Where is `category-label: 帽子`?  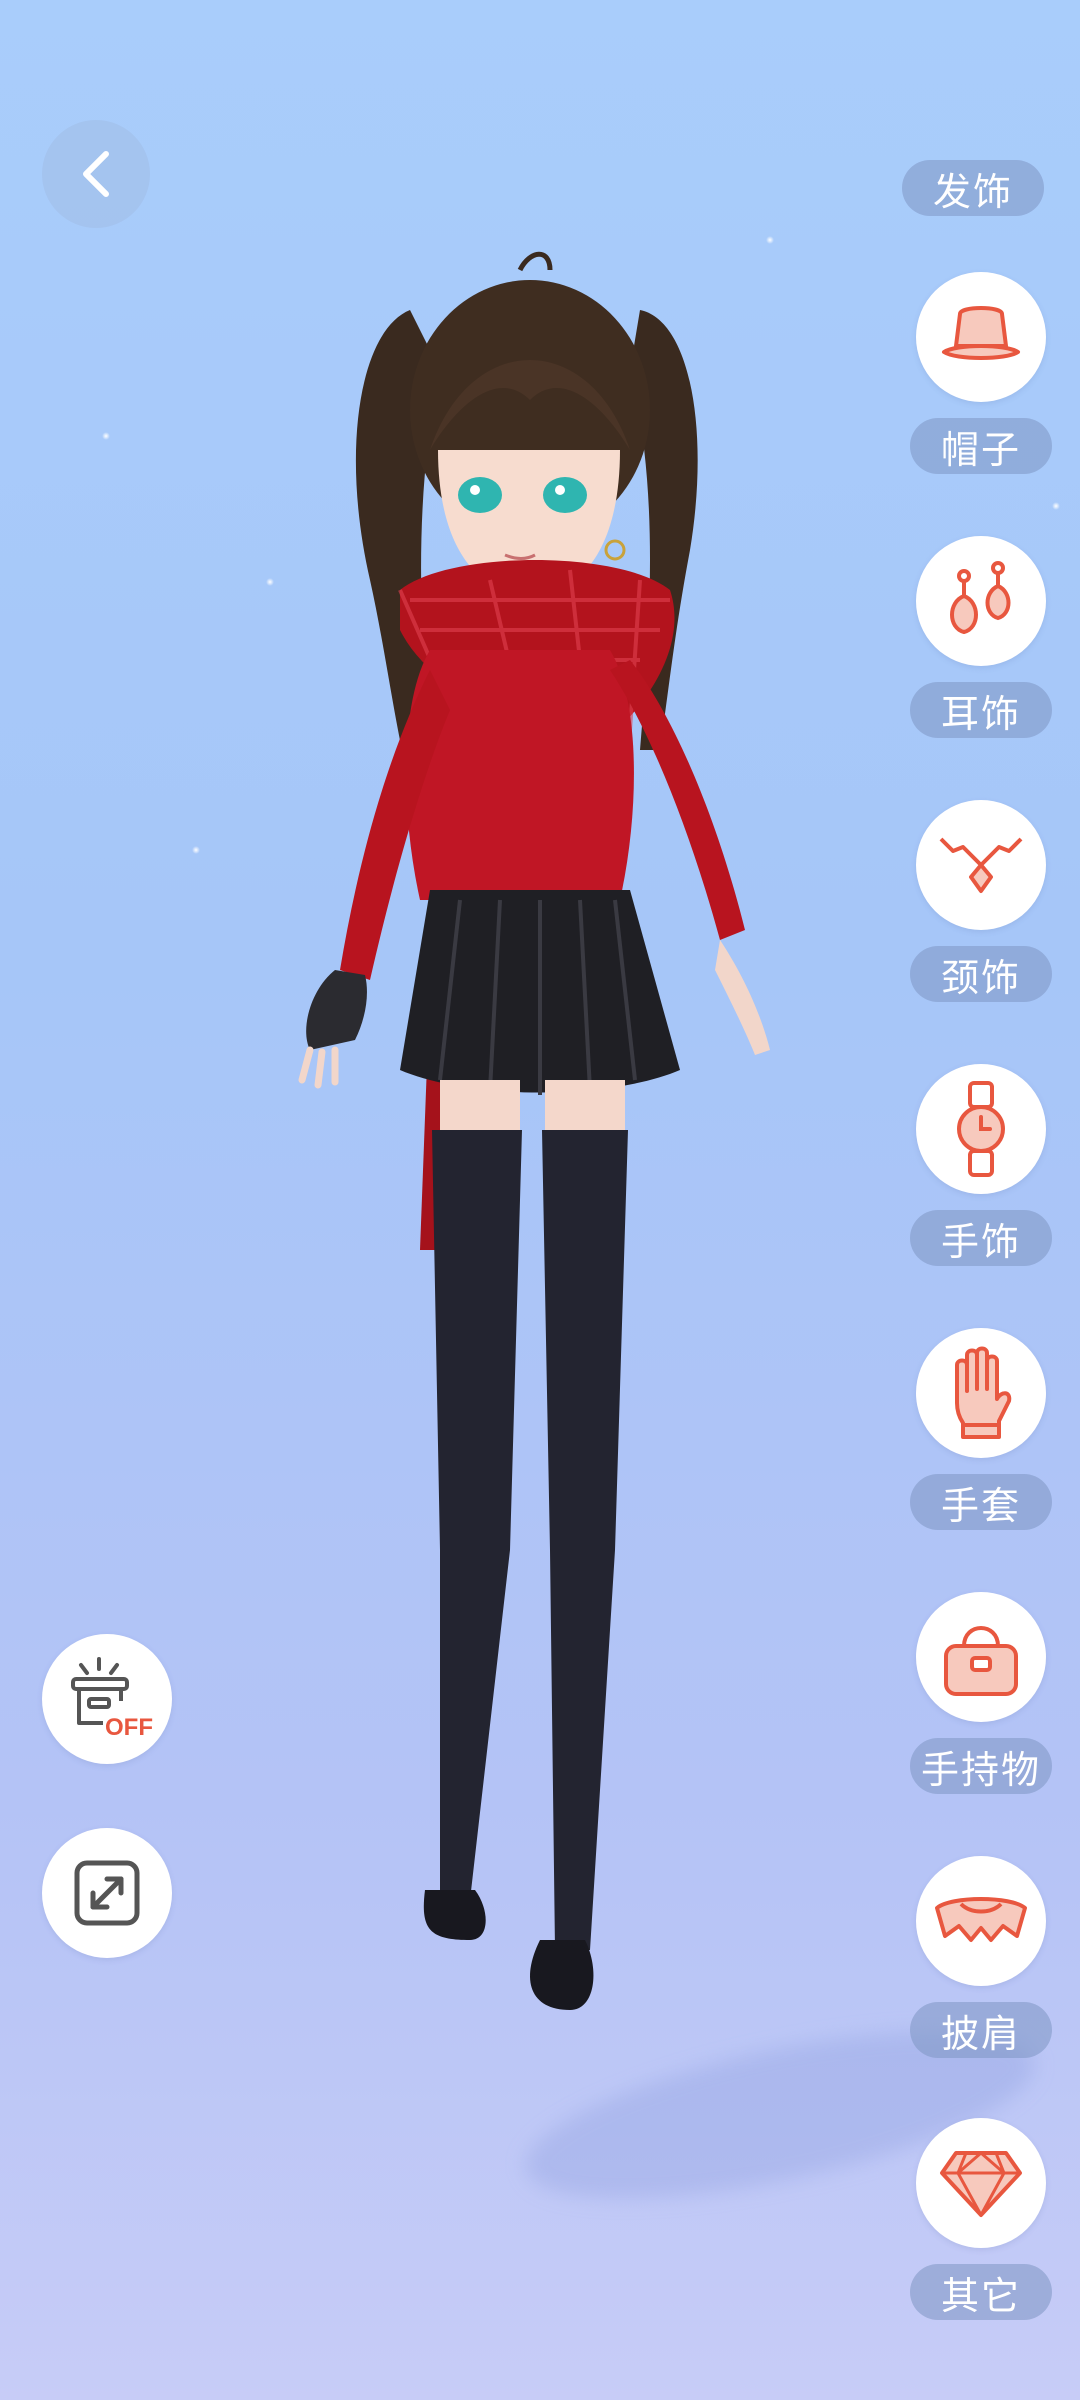 category-label: 帽子 is located at coordinates (981, 446).